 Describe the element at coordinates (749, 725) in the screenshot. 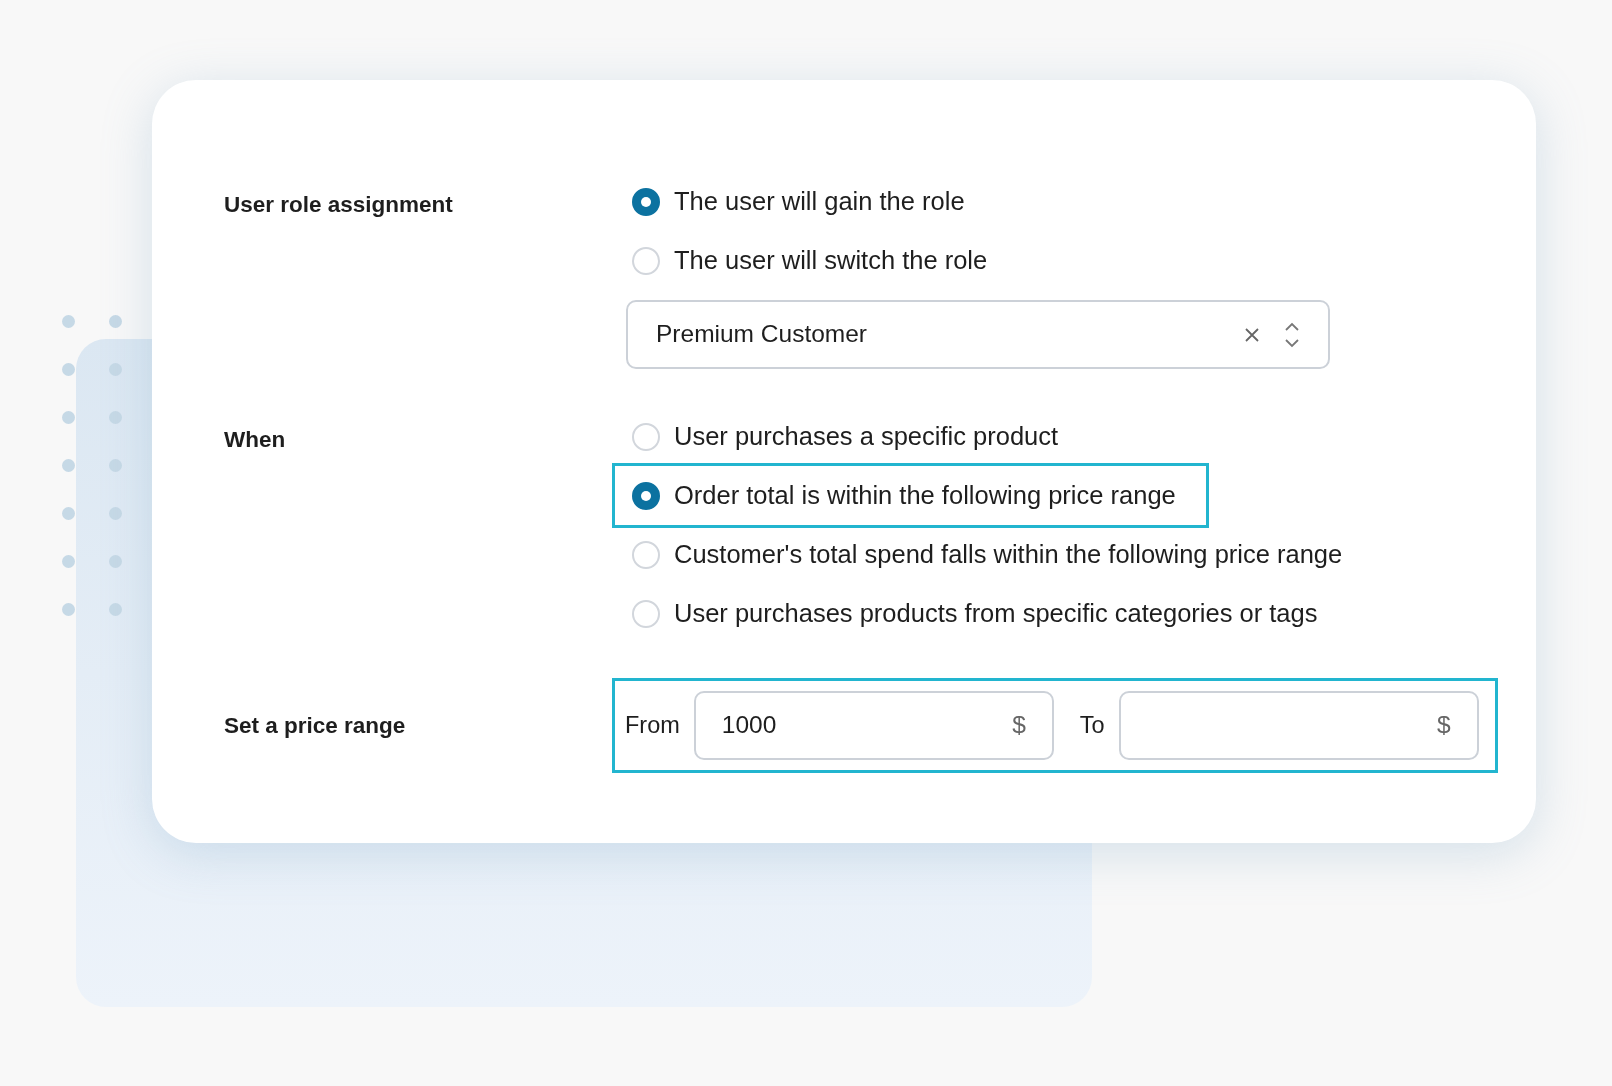

I see `field-value: 1000` at that location.